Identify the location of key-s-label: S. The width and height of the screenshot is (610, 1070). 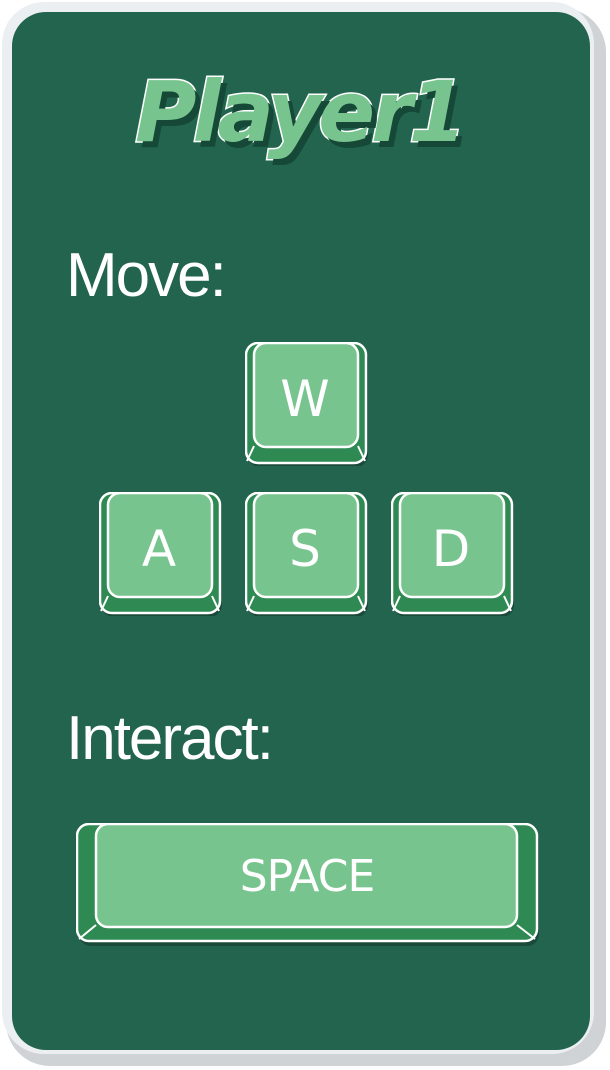
(305, 549).